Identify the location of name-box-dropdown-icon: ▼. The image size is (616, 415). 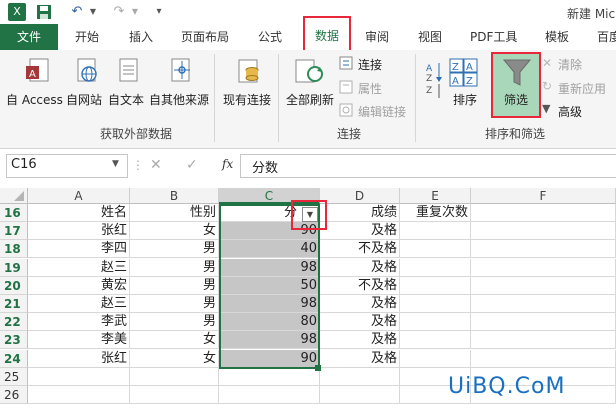
(115, 164).